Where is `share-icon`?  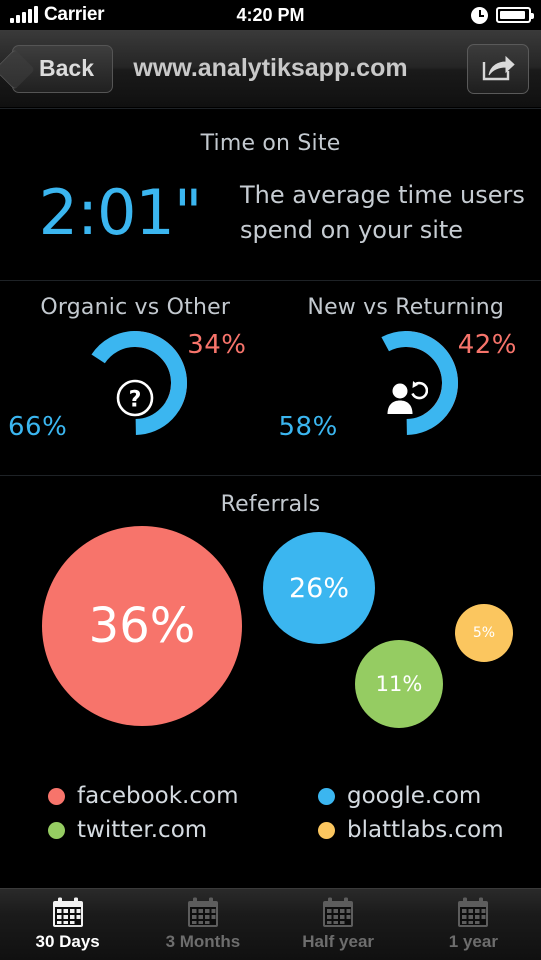
share-icon is located at coordinates (498, 67).